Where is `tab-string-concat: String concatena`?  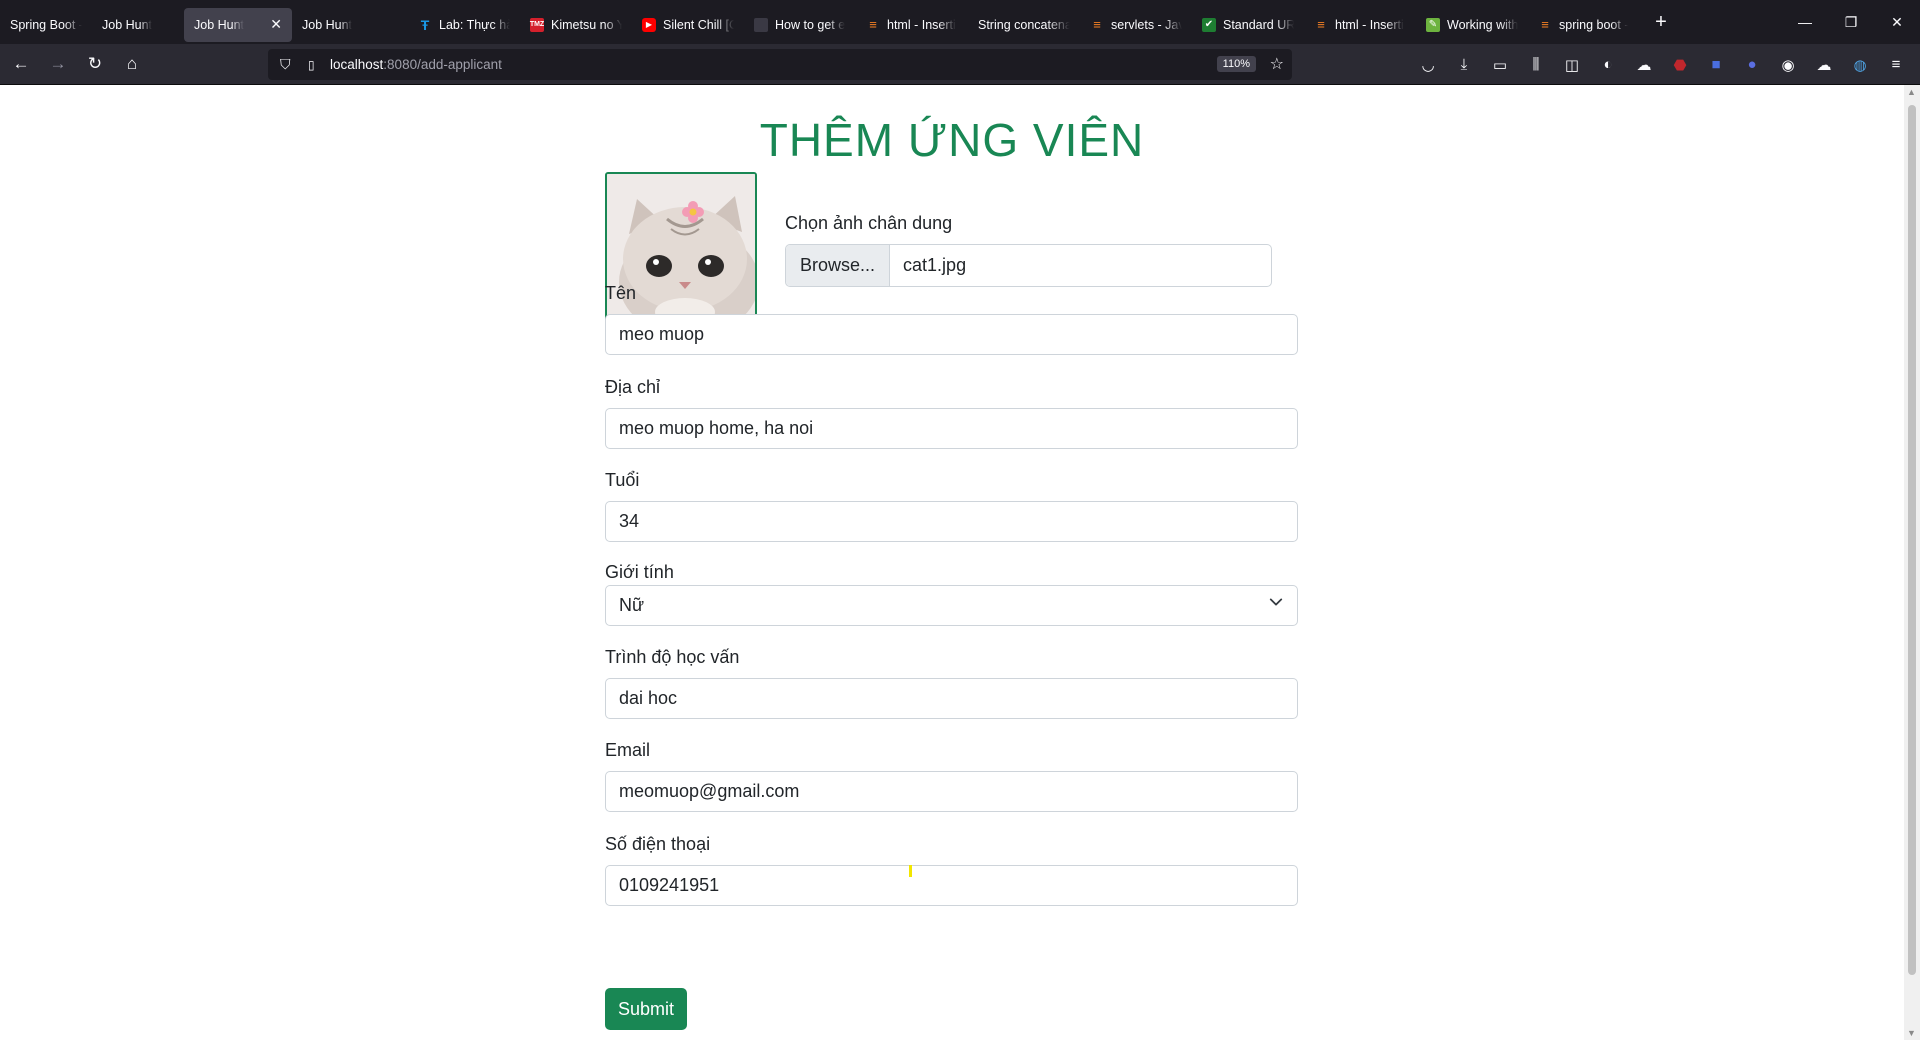 tab-string-concat: String concatena is located at coordinates (1024, 25).